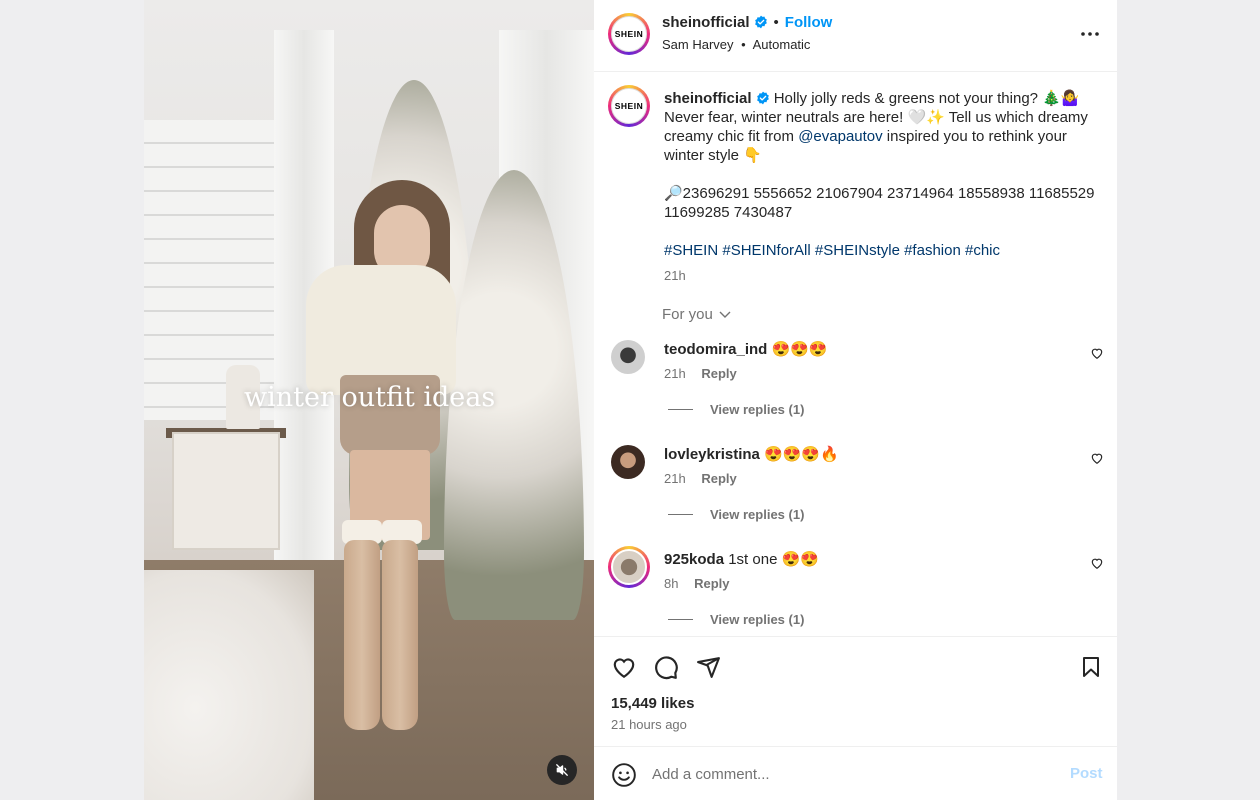 This screenshot has height=800, width=1260. Describe the element at coordinates (706, 22) in the screenshot. I see `author-username: sheinofficial` at that location.